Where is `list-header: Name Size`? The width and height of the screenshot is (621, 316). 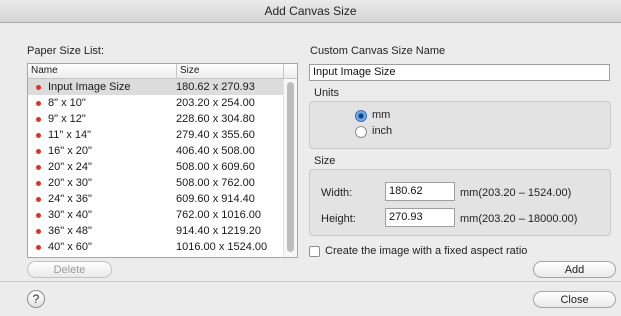
list-header: Name Size is located at coordinates (162, 71).